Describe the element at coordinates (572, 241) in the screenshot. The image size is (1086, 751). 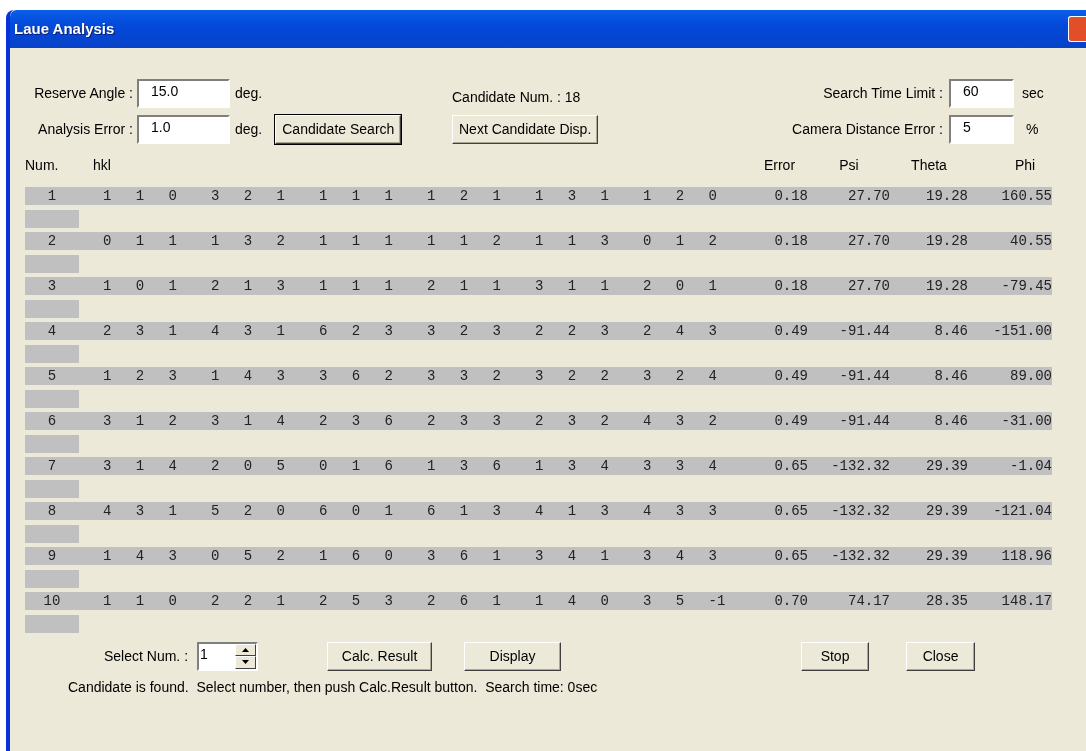
I see `table-cell: 1 1 3` at that location.